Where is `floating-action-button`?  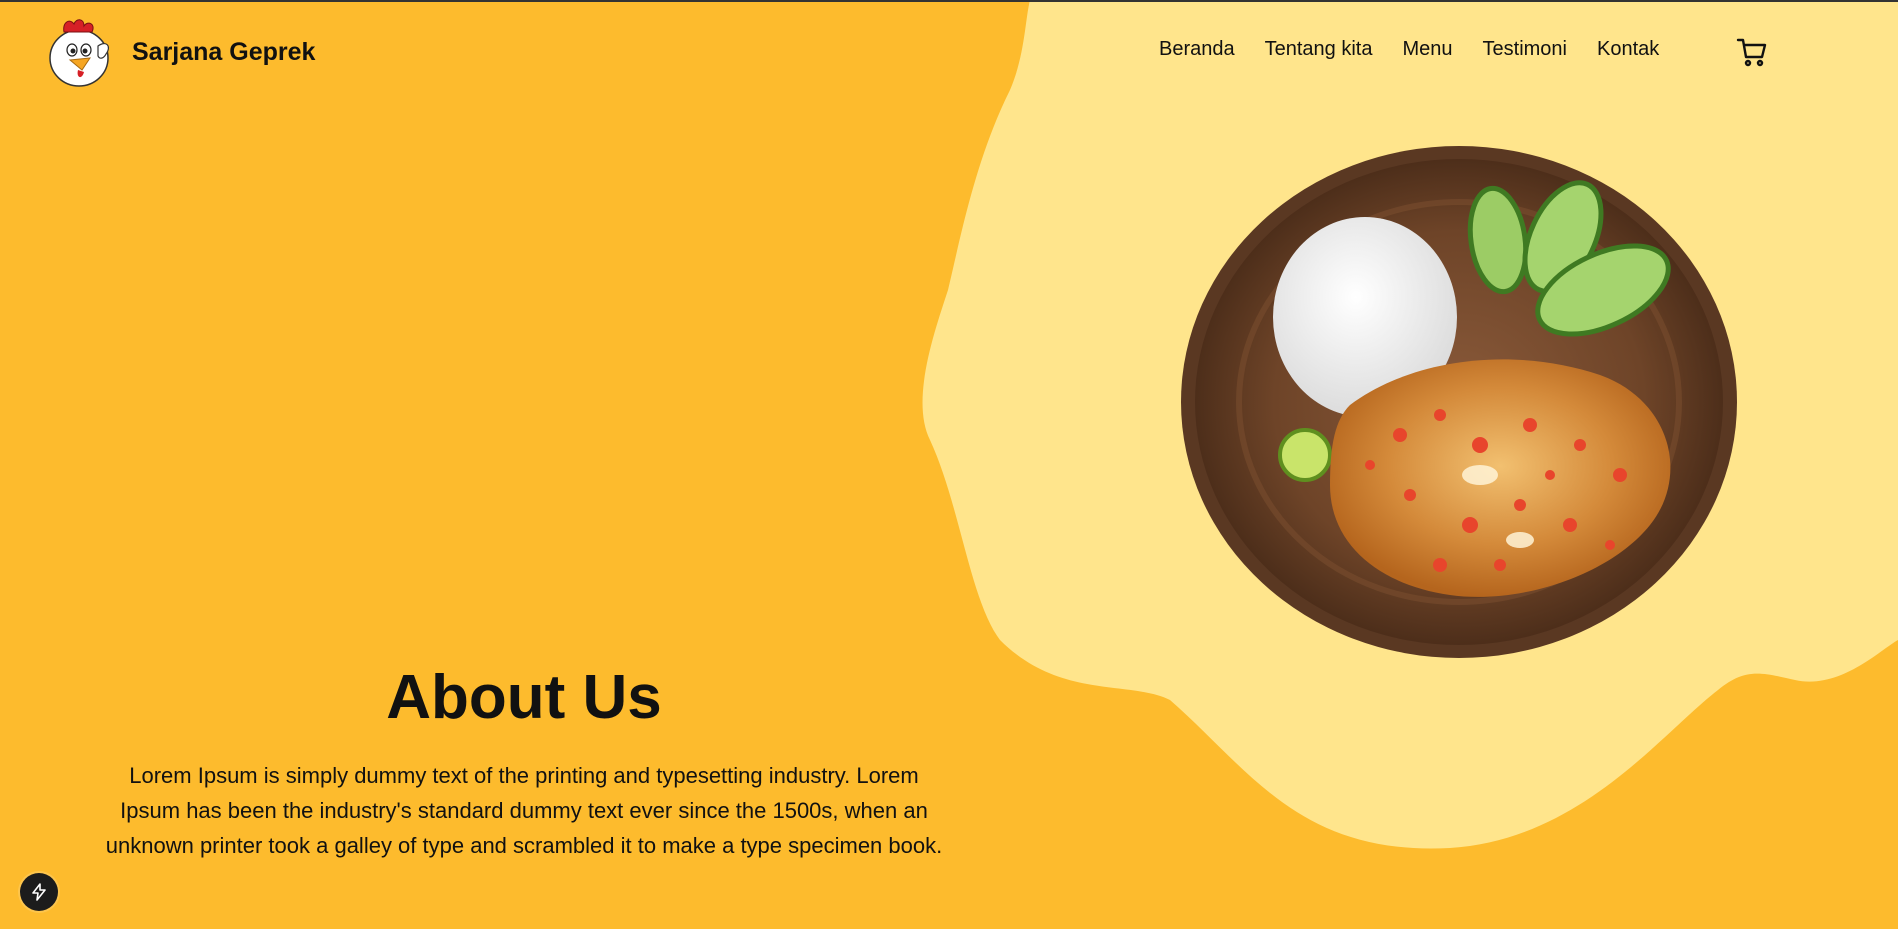 floating-action-button is located at coordinates (39, 892).